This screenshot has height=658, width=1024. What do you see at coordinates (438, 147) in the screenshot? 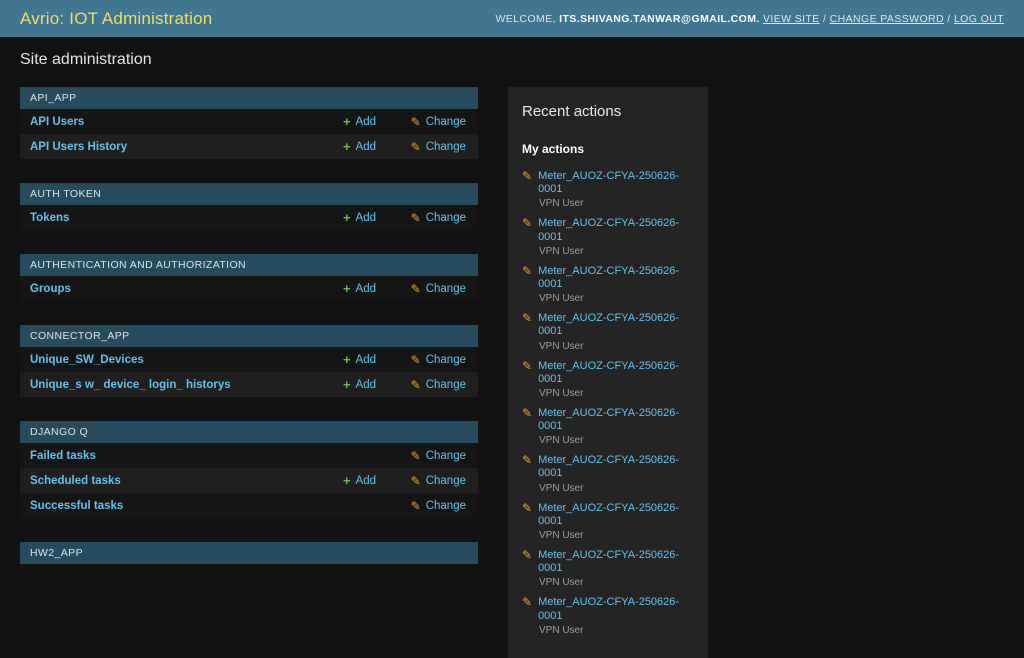
I see `change-link-api-users-history: ✎ Change` at bounding box center [438, 147].